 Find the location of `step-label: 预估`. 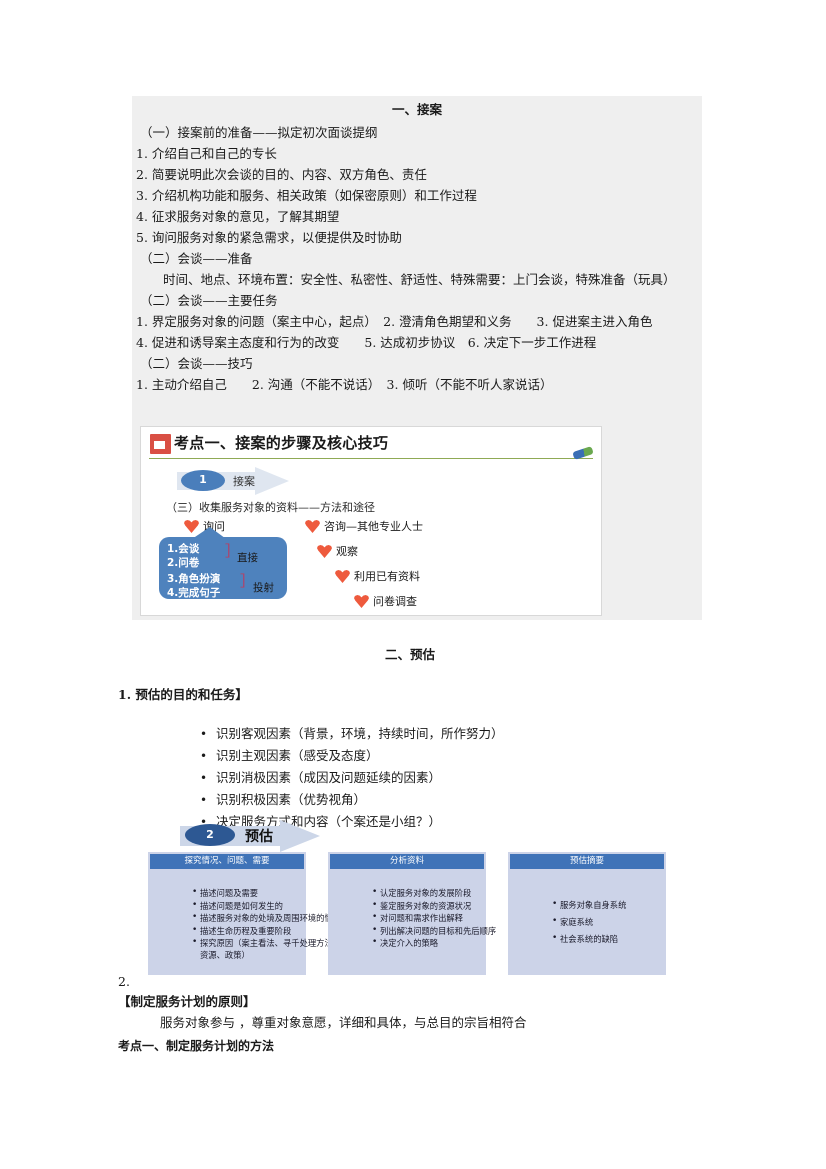

step-label: 预估 is located at coordinates (259, 837).